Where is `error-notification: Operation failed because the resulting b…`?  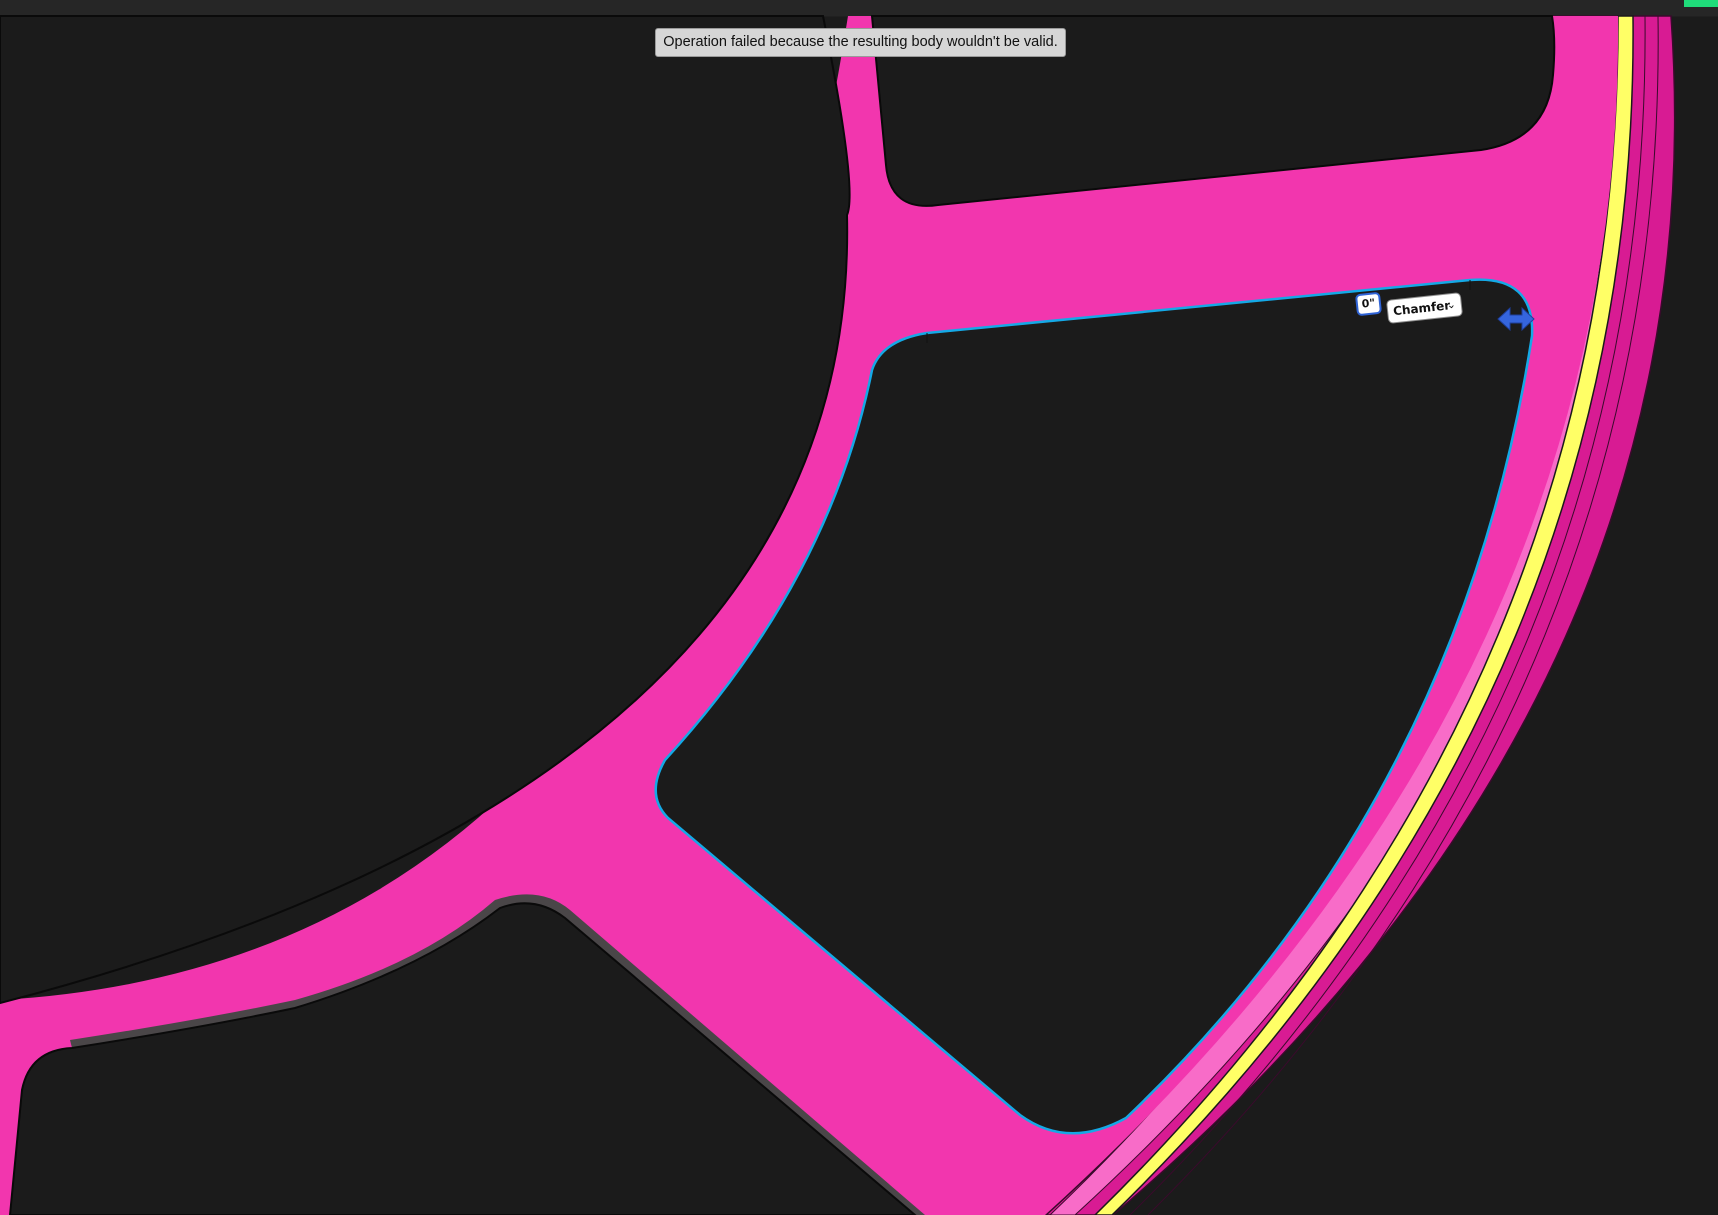 error-notification: Operation failed because the resulting b… is located at coordinates (860, 42).